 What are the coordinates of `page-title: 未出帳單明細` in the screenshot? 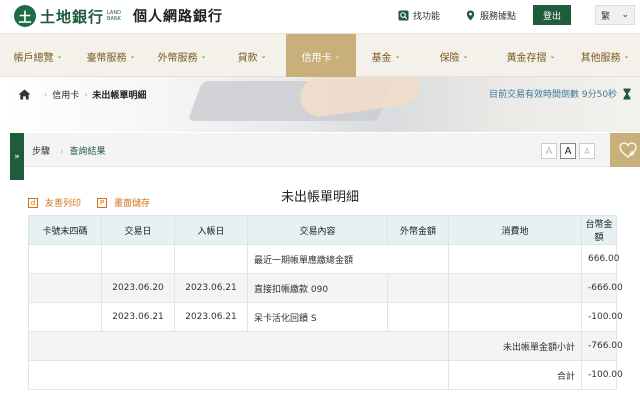 It's located at (319, 197).